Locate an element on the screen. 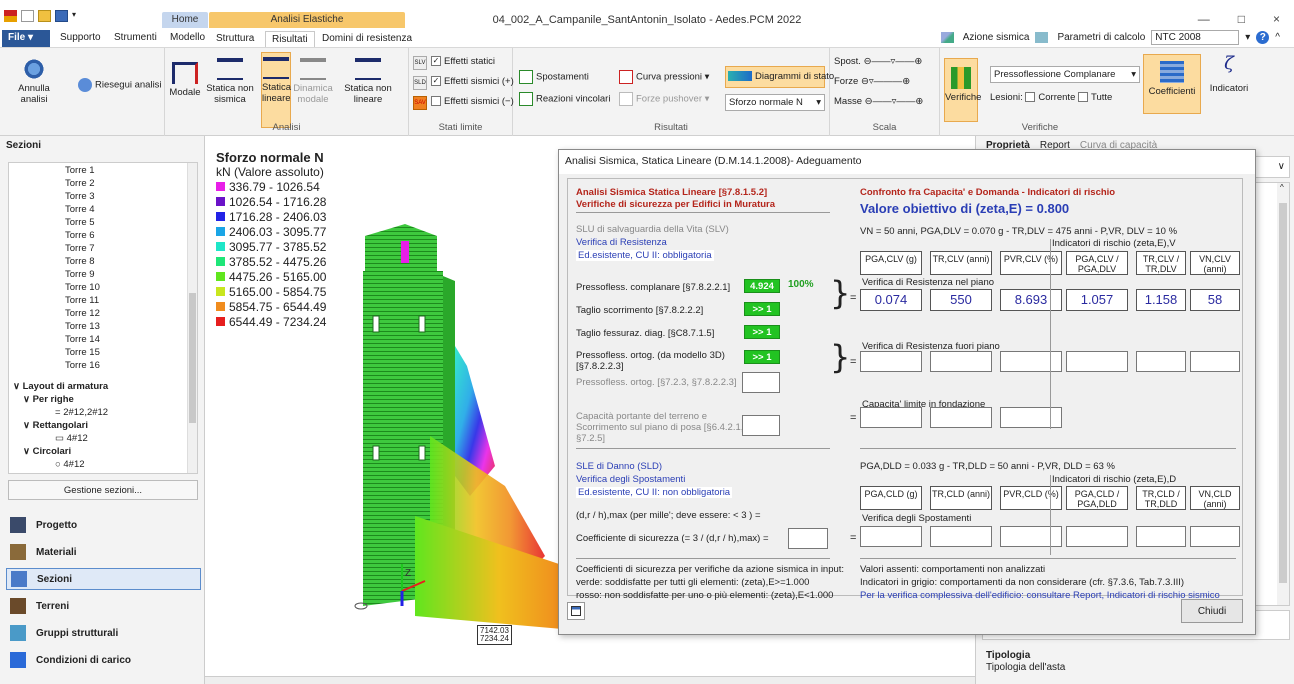 The width and height of the screenshot is (1294, 684). riesegui-analisi-button: Riesegui analisi is located at coordinates (121, 85).